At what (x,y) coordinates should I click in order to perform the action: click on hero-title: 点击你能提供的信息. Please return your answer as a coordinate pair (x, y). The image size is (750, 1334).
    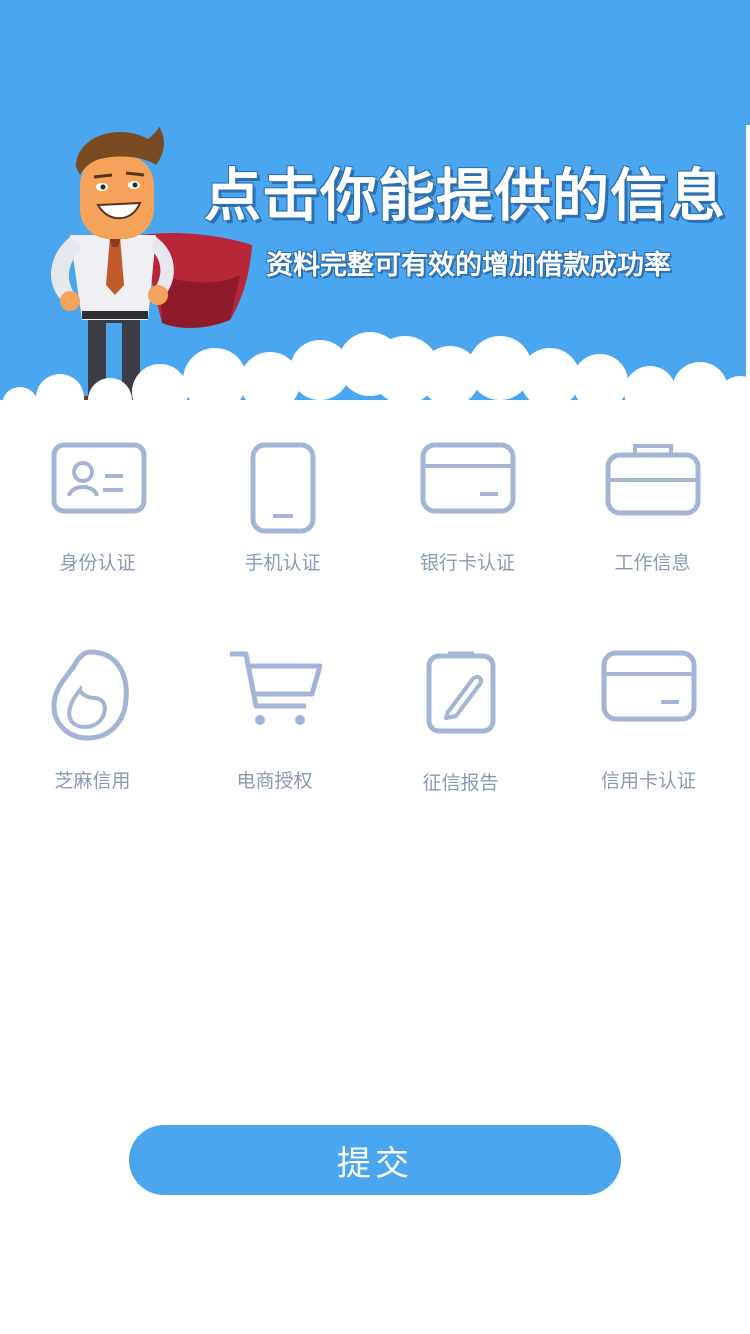
    Looking at the image, I should click on (465, 196).